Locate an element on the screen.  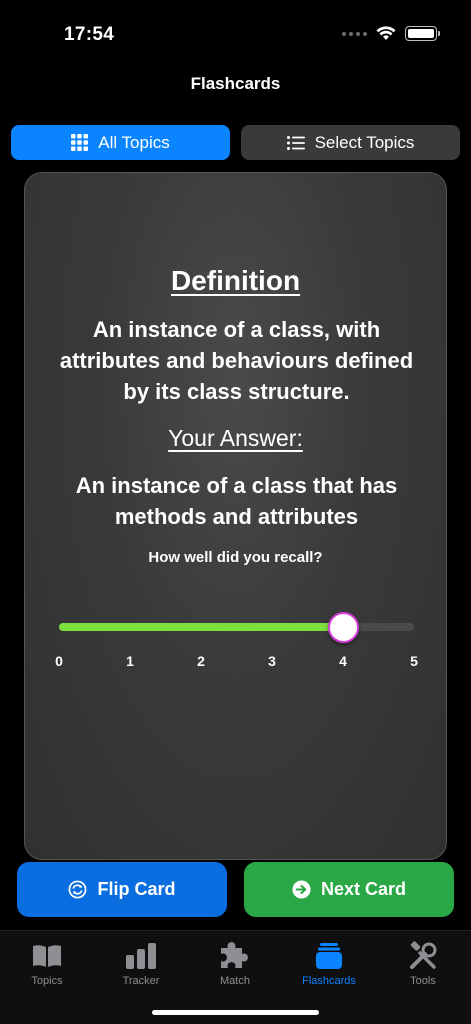
slider-tick-label: 0 is located at coordinates (59, 661).